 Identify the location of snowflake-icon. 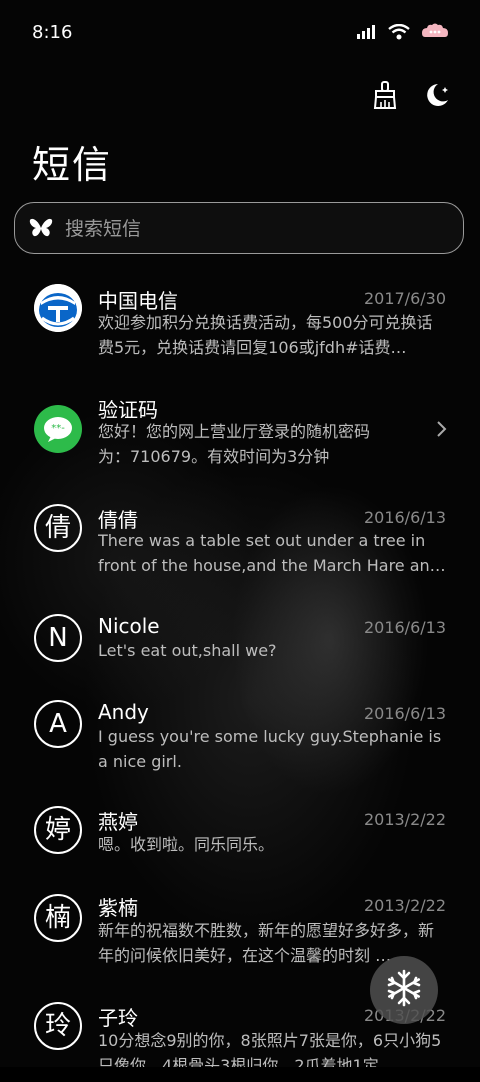
(404, 990).